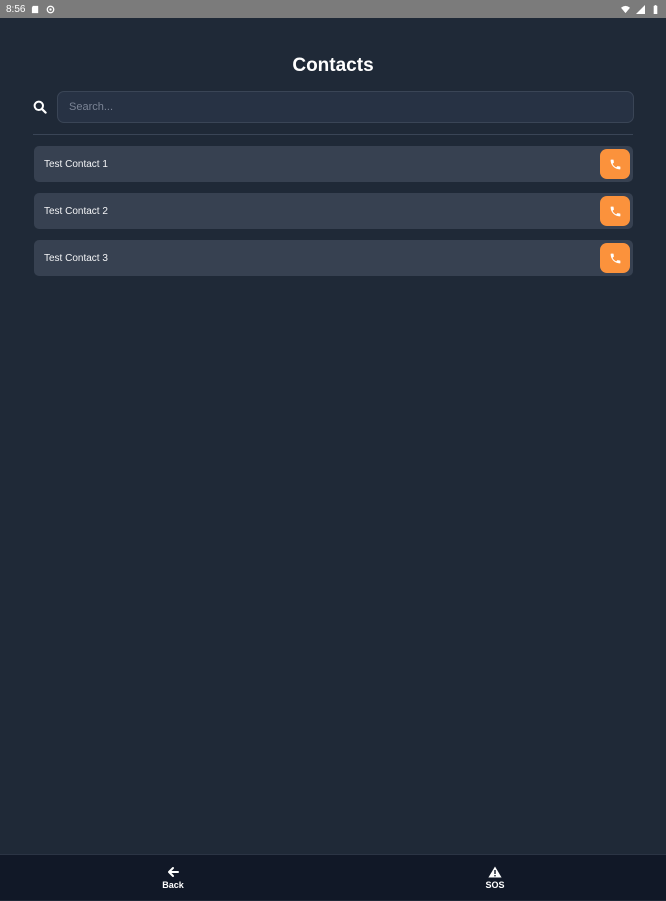 This screenshot has height=901, width=666. I want to click on status-left: 8:56, so click(30, 9).